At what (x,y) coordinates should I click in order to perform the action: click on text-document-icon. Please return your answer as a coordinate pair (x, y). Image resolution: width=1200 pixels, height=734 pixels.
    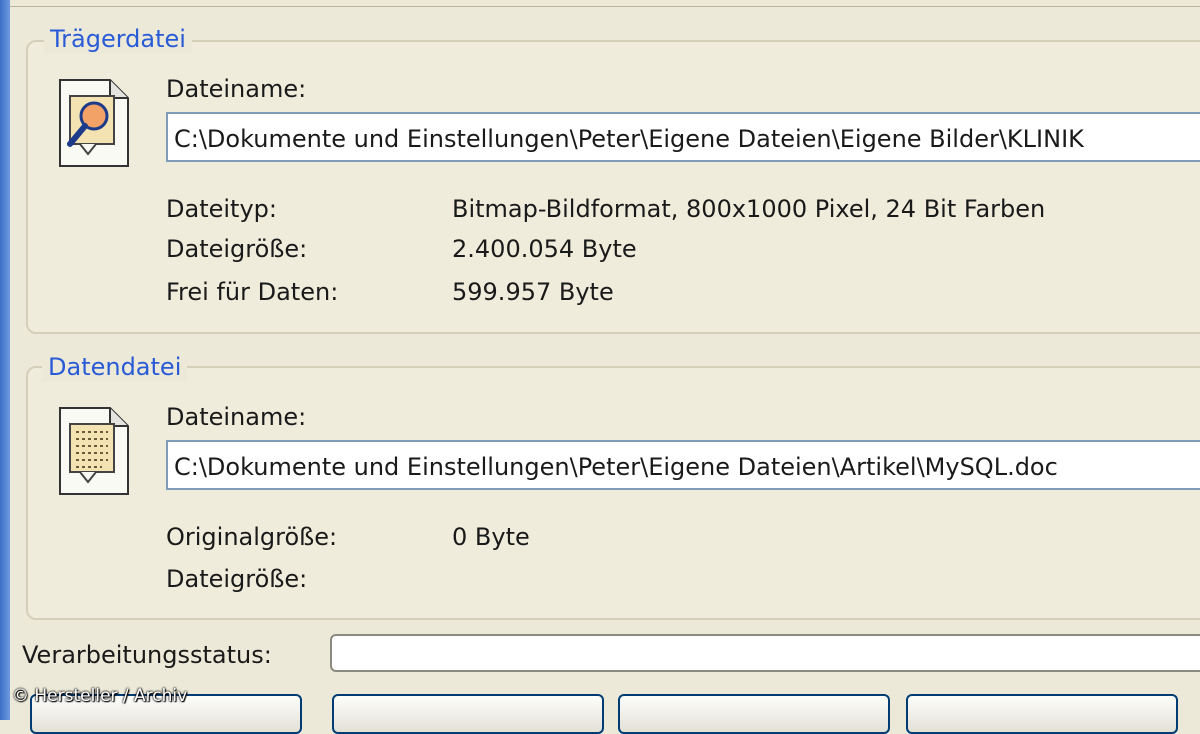
    Looking at the image, I should click on (93, 450).